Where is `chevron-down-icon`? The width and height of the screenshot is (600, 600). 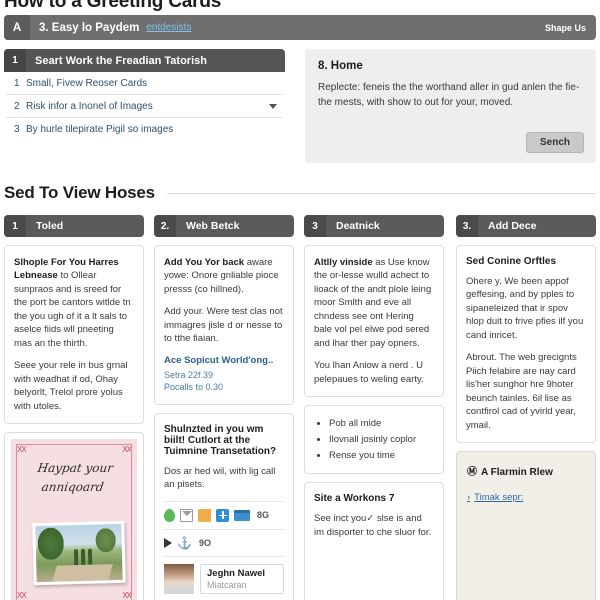
chevron-down-icon is located at coordinates (273, 106).